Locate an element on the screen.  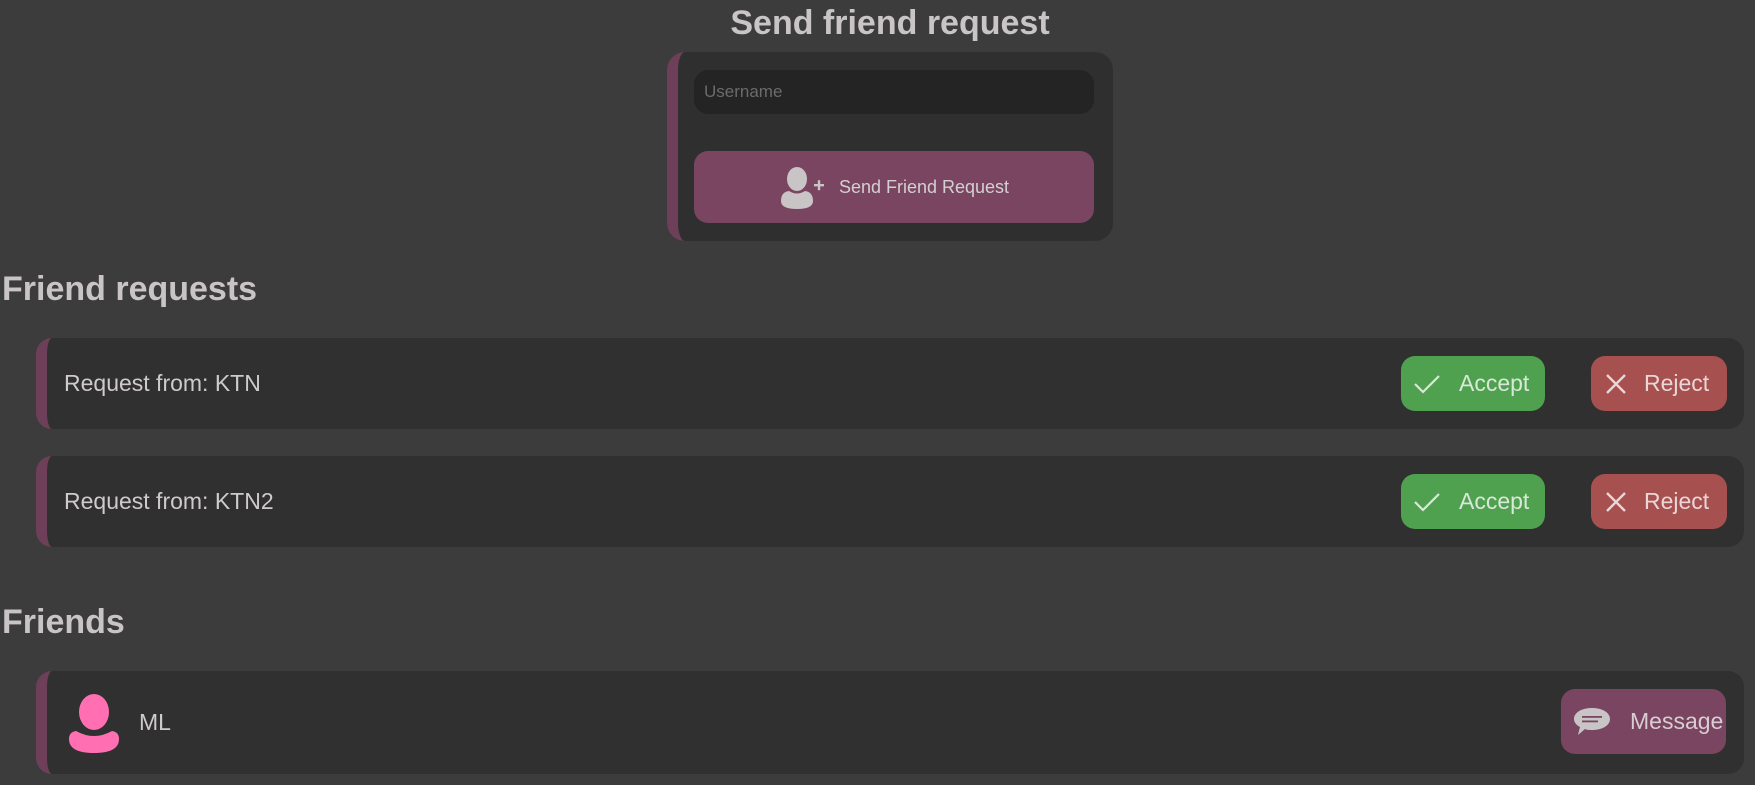
user-avatar-icon is located at coordinates (94, 724).